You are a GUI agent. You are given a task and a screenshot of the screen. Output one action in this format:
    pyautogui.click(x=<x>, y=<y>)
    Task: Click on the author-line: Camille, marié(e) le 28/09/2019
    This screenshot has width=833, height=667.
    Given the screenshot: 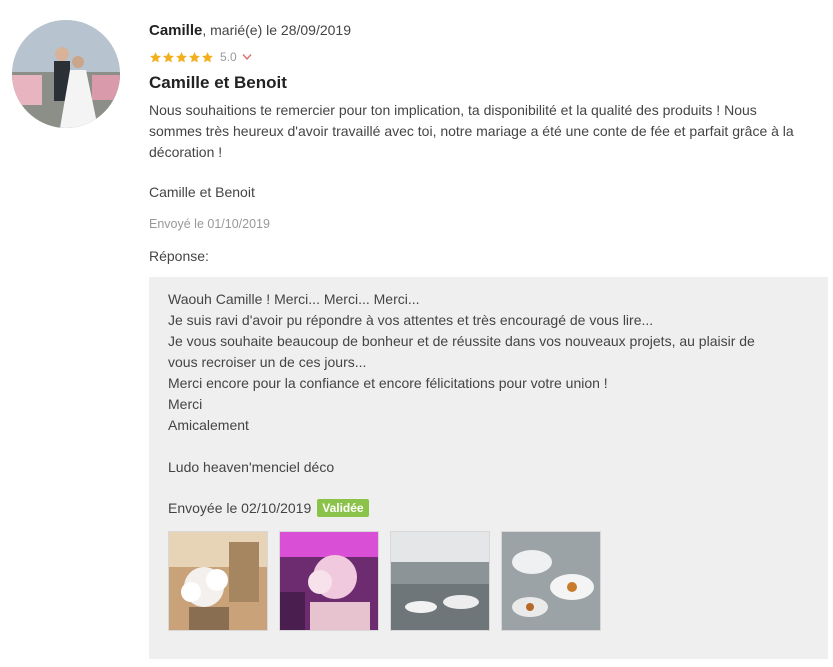 What is the action you would take?
    pyautogui.click(x=250, y=30)
    